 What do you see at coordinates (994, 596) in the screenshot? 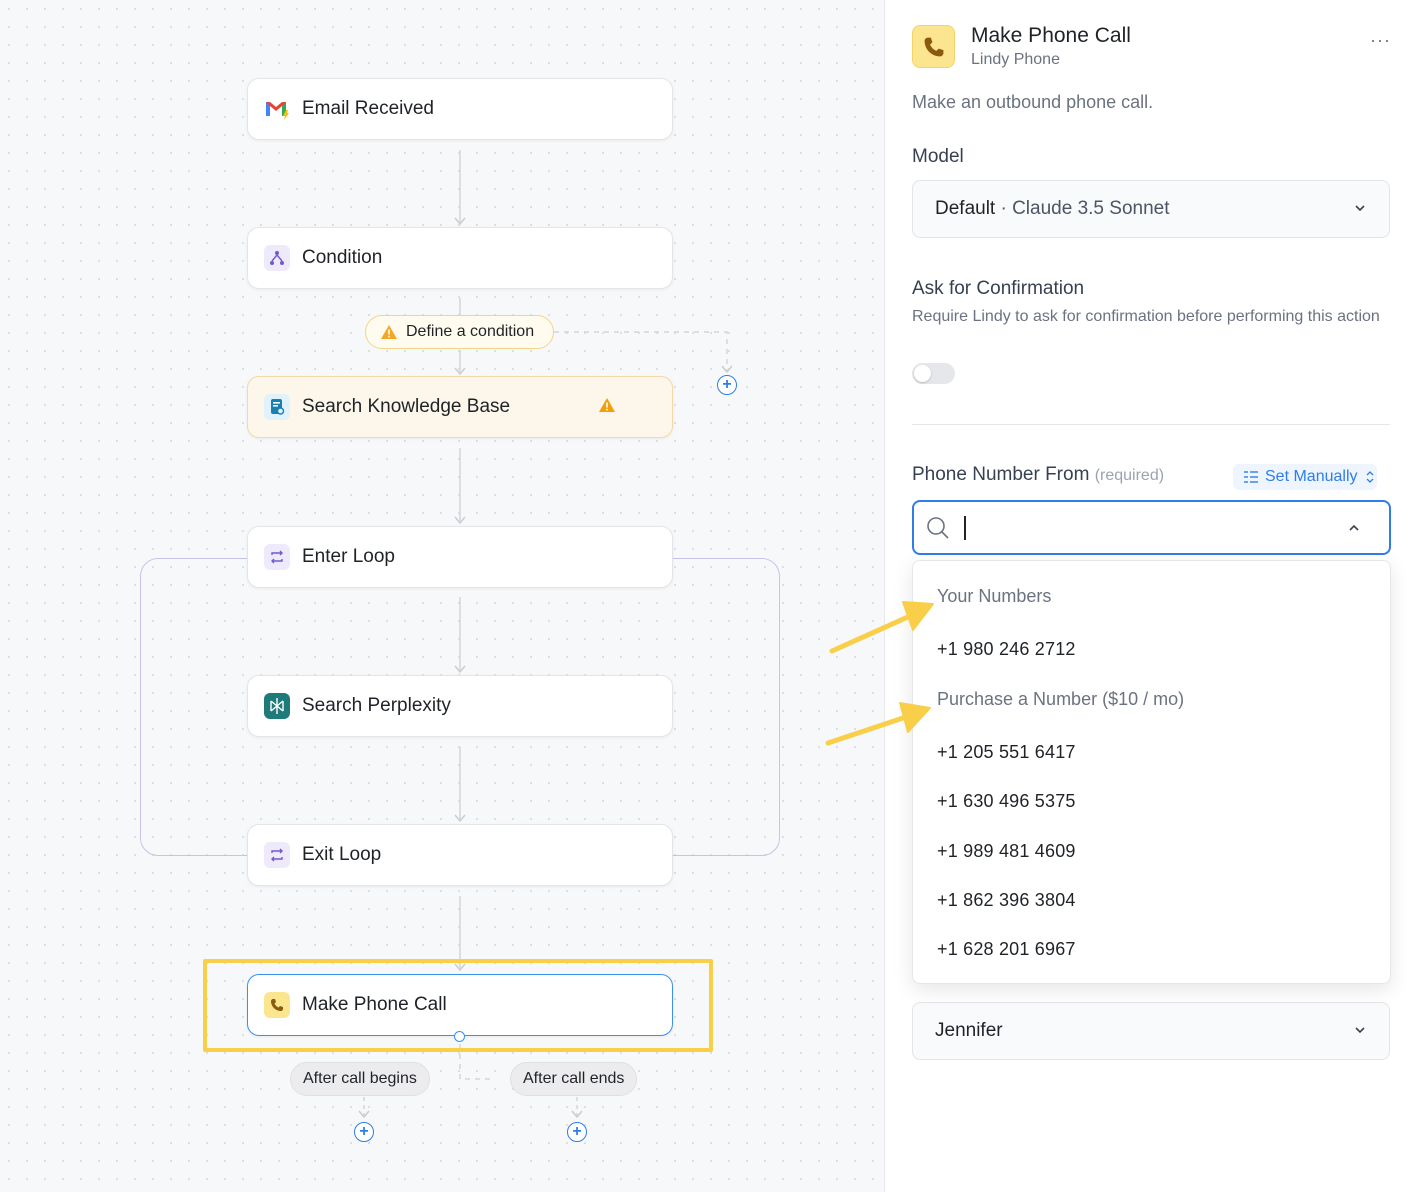
I see `group-your-numbers: Your Numbers` at bounding box center [994, 596].